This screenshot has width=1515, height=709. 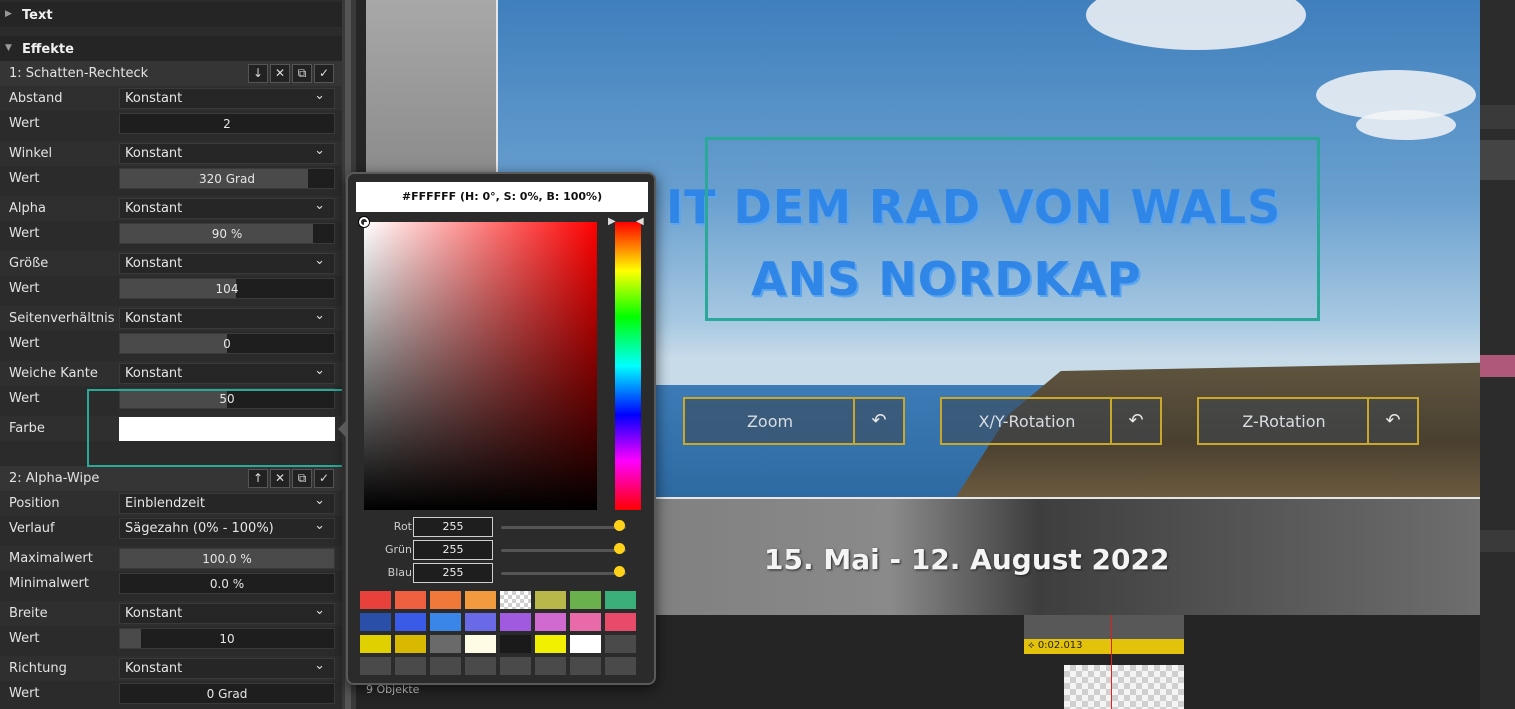 What do you see at coordinates (227, 693) in the screenshot?
I see `value-slider: 0 Grad` at bounding box center [227, 693].